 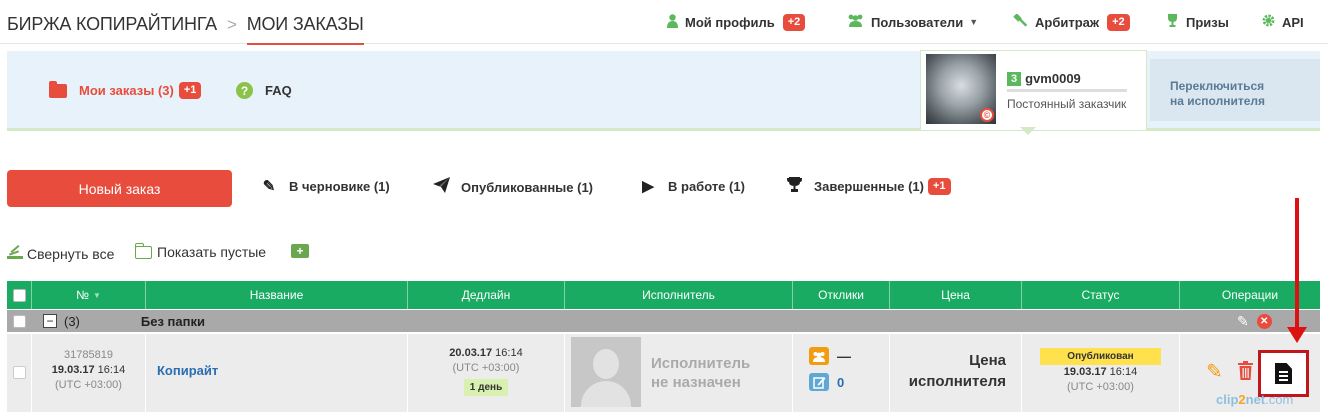 I want to click on my-orders-label: Мои заказы (3), so click(x=126, y=90).